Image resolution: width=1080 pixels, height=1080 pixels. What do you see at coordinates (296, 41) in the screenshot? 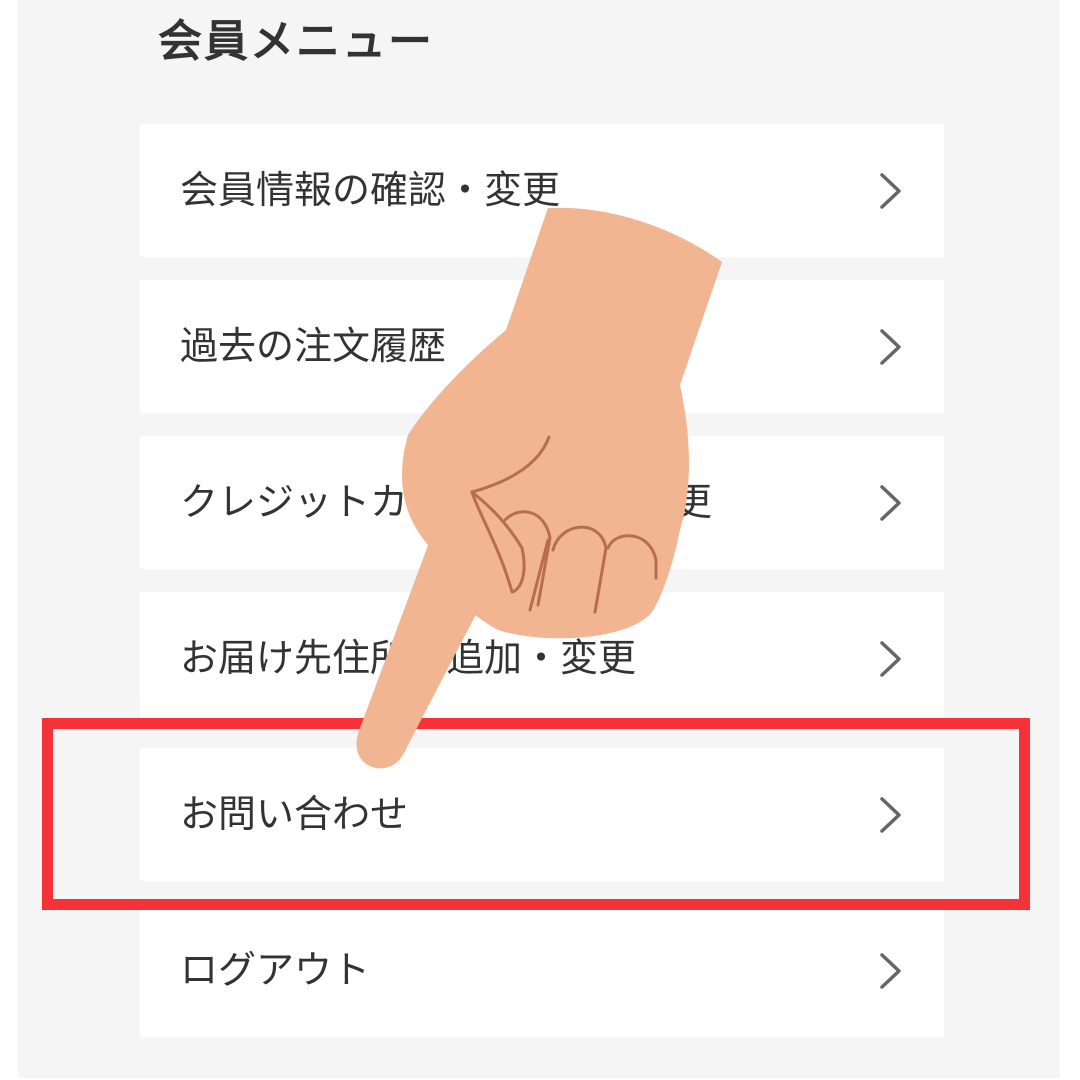
I see `page-title: 会員メニュー` at bounding box center [296, 41].